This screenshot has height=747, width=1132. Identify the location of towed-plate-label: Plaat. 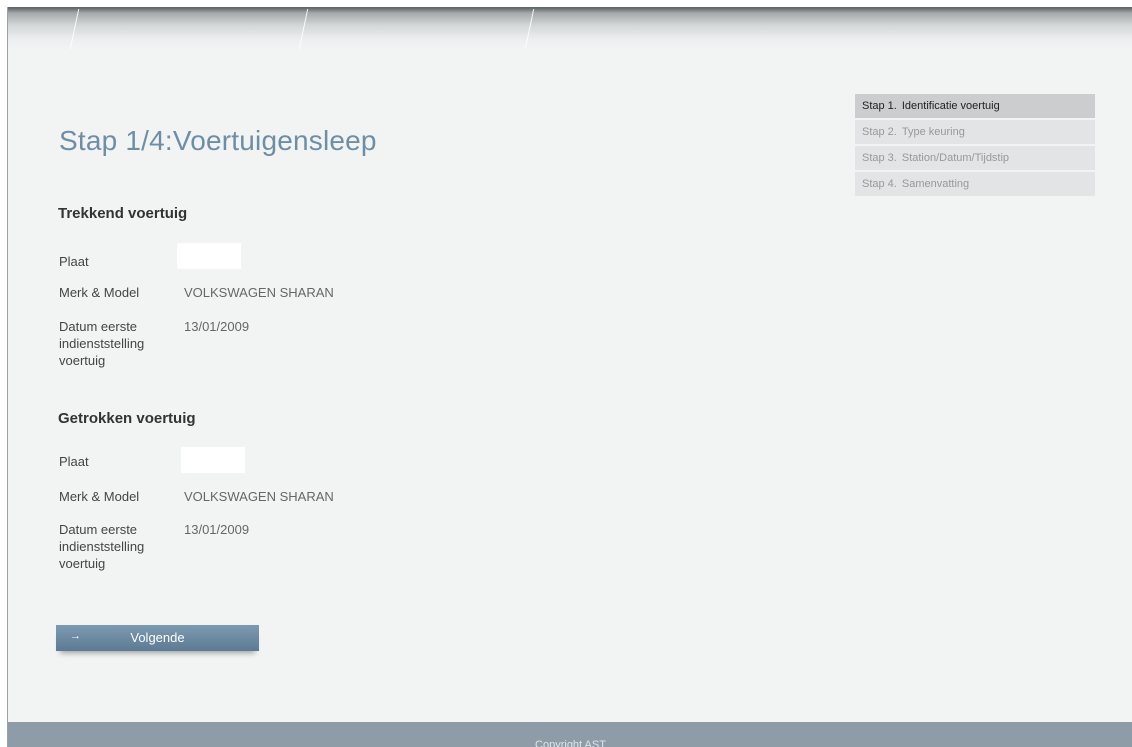
(74, 461).